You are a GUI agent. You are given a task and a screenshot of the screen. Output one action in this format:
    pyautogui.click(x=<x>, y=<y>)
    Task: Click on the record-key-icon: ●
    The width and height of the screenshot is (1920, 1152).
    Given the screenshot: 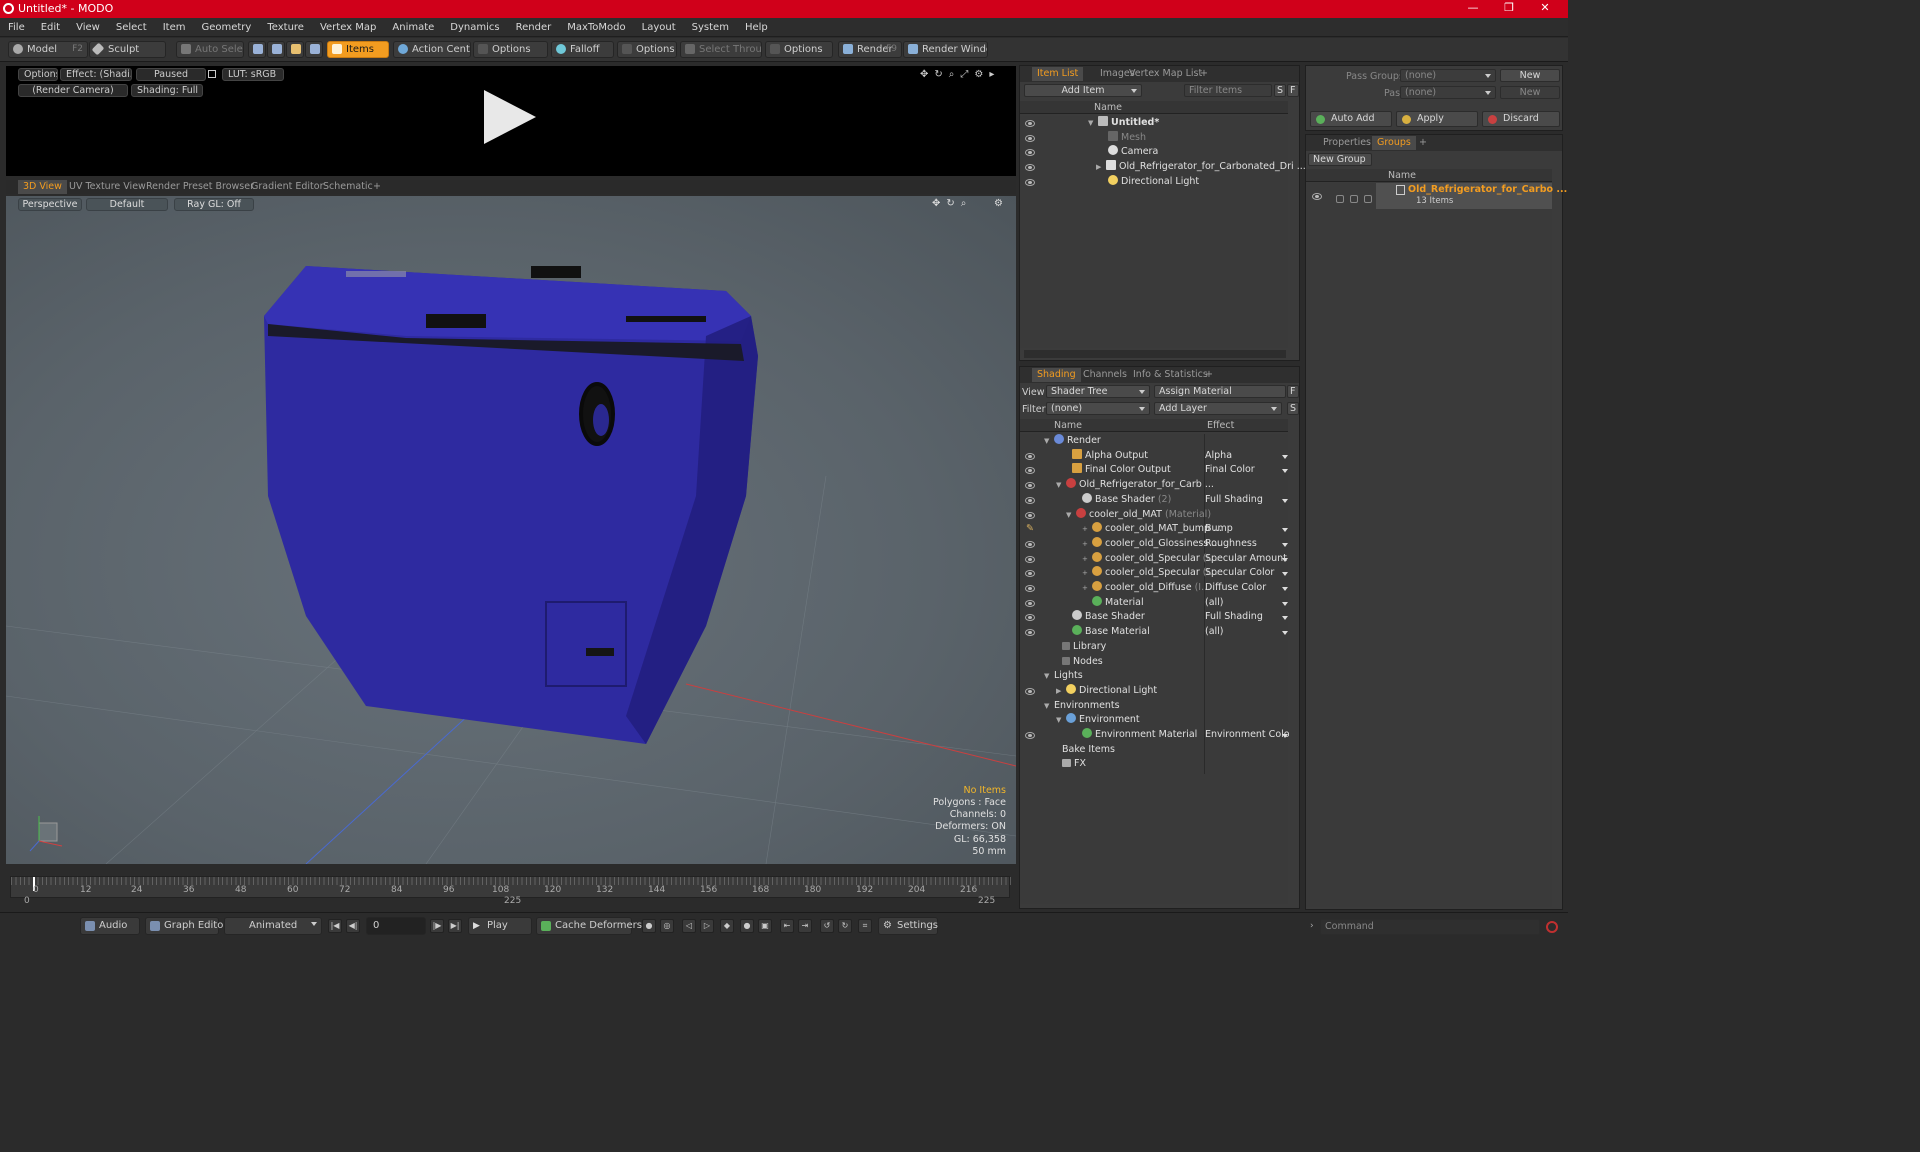 What is the action you would take?
    pyautogui.click(x=649, y=926)
    